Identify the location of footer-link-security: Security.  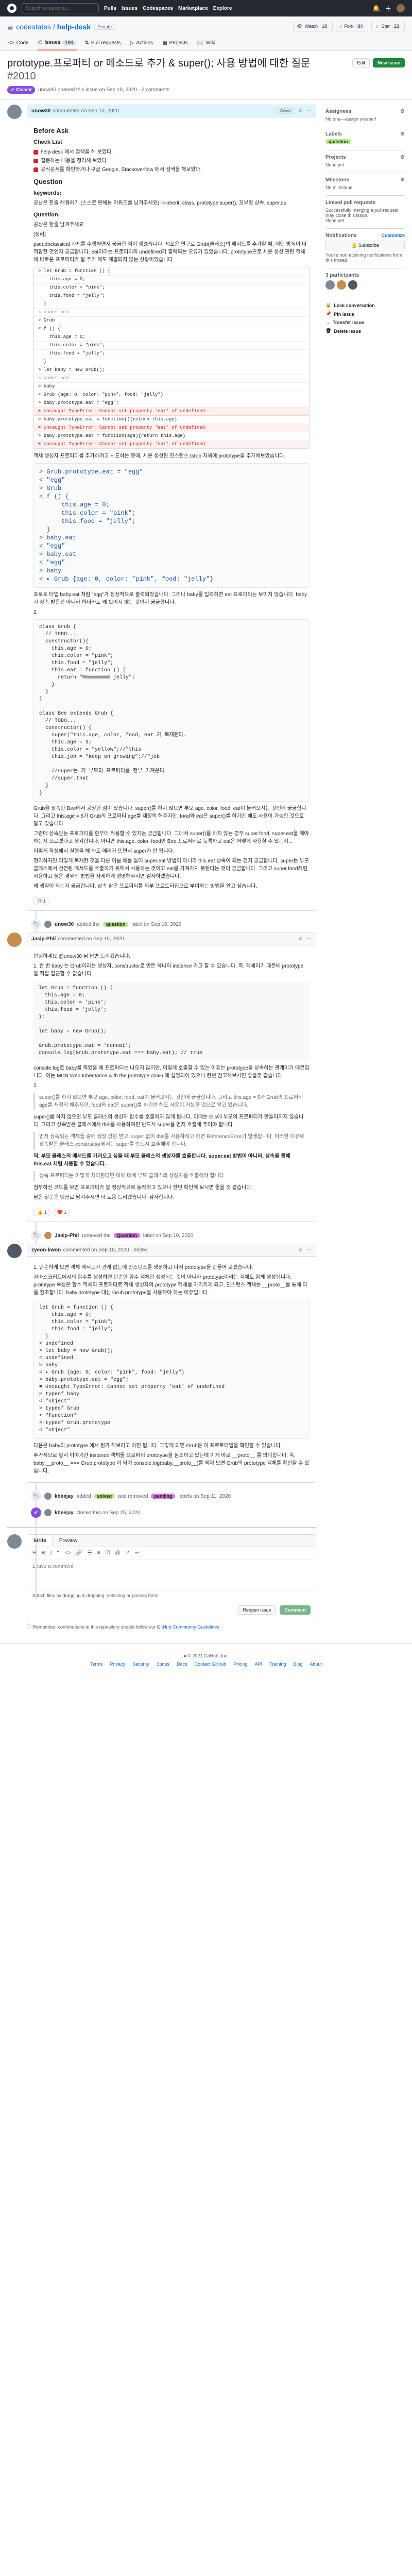
(140, 1664).